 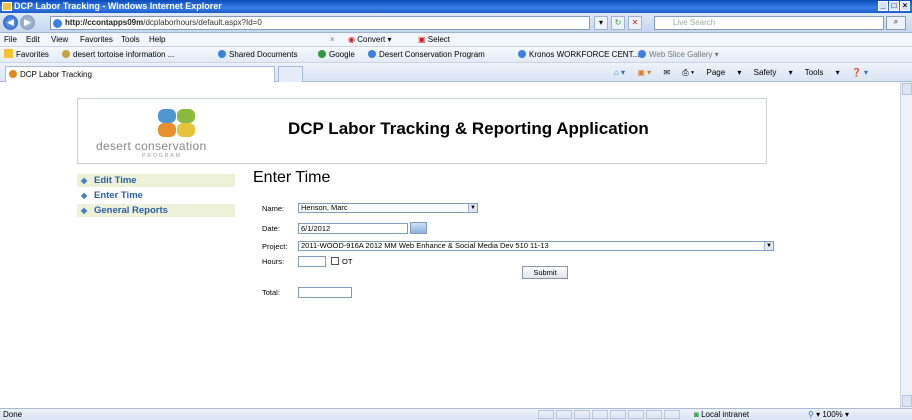 What do you see at coordinates (896, 23) in the screenshot?
I see `search-icon: ⌕` at bounding box center [896, 23].